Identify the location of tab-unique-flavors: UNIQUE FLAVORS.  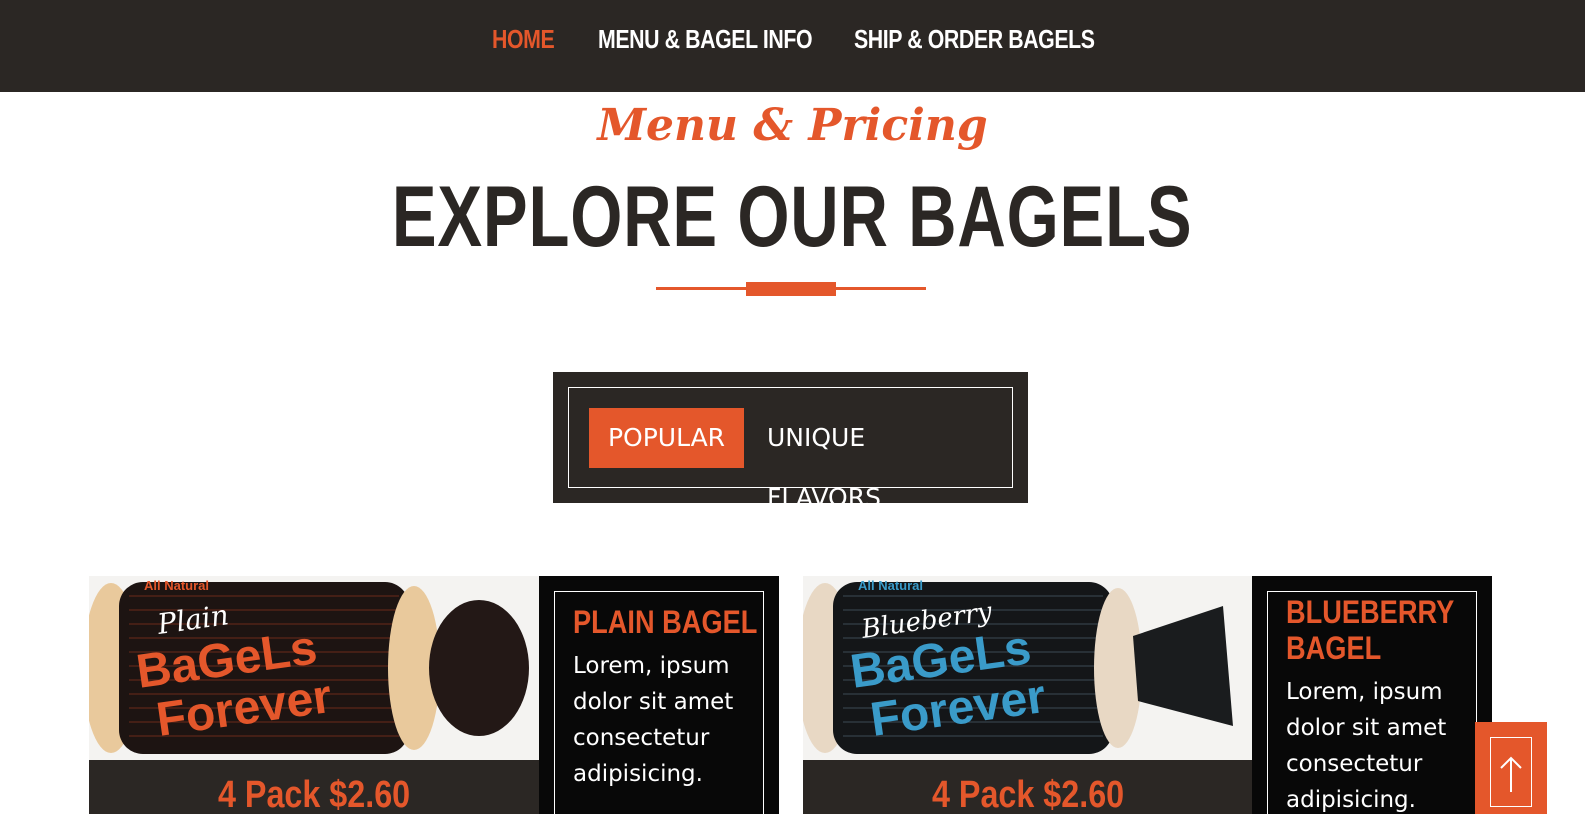
(877, 460).